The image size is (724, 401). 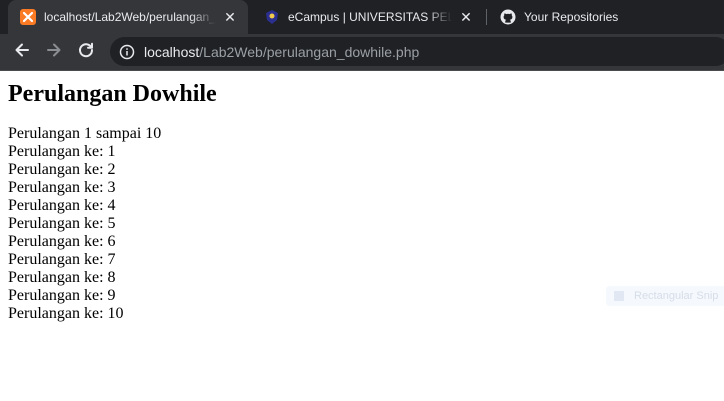 I want to click on back-button, so click(x=22, y=52).